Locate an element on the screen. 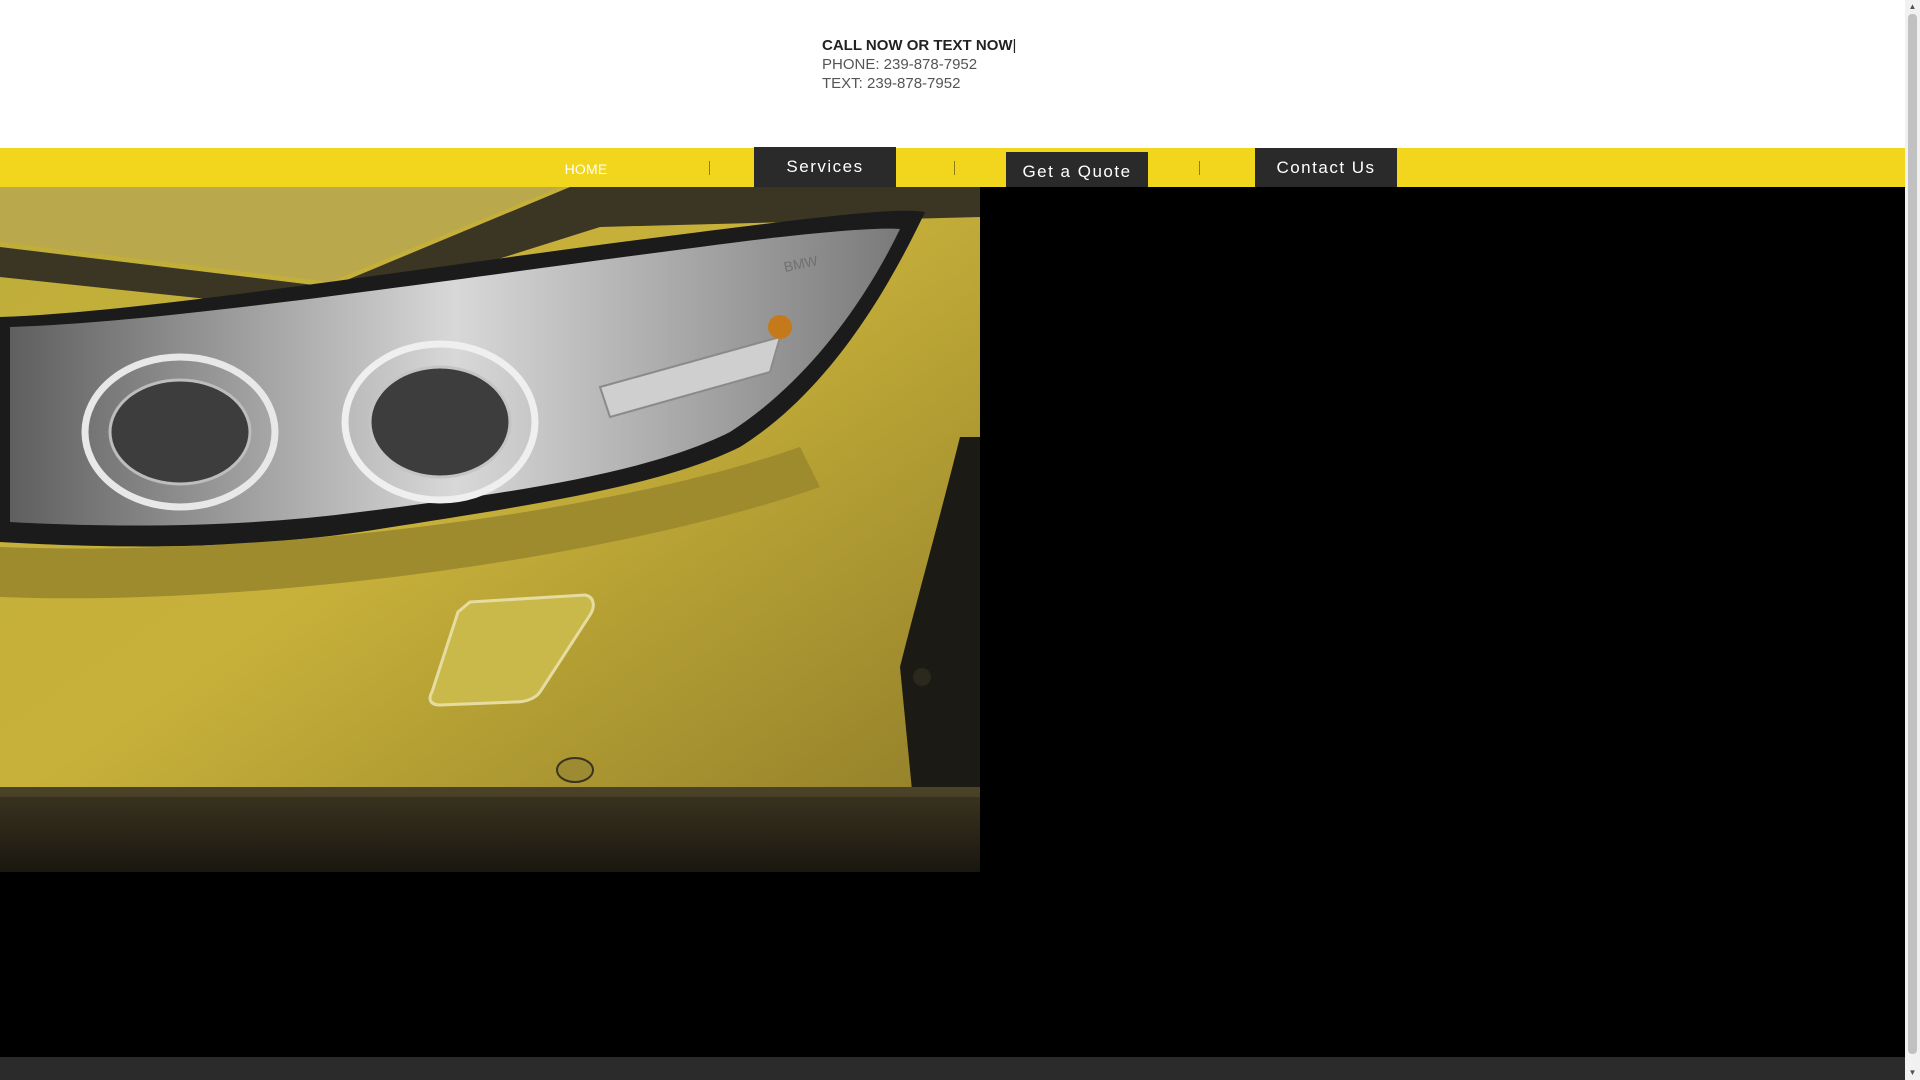 Image resolution: width=1920 pixels, height=1080 pixels. scrollbar-thumb is located at coordinates (1912, 534).